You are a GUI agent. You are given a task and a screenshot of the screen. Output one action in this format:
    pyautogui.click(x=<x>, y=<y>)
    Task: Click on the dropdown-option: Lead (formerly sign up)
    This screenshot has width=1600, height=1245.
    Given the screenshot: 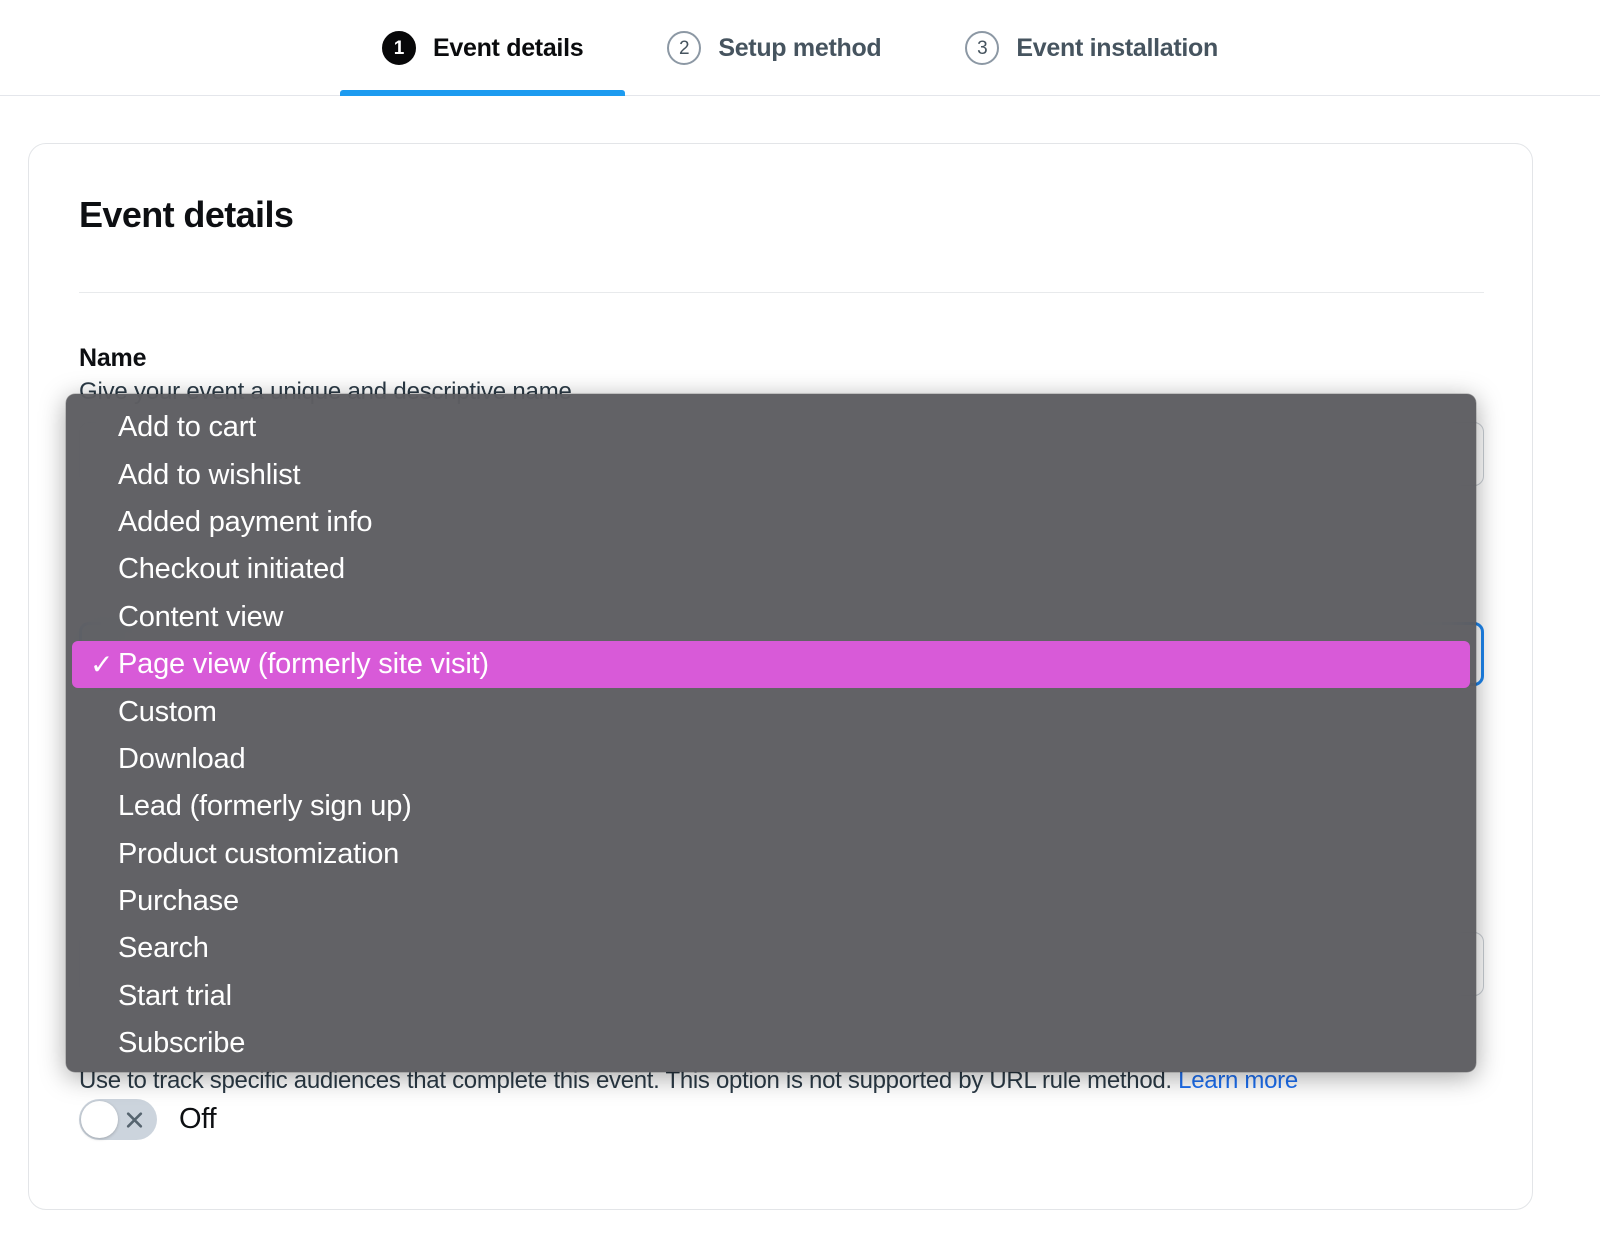 What is the action you would take?
    pyautogui.click(x=771, y=806)
    